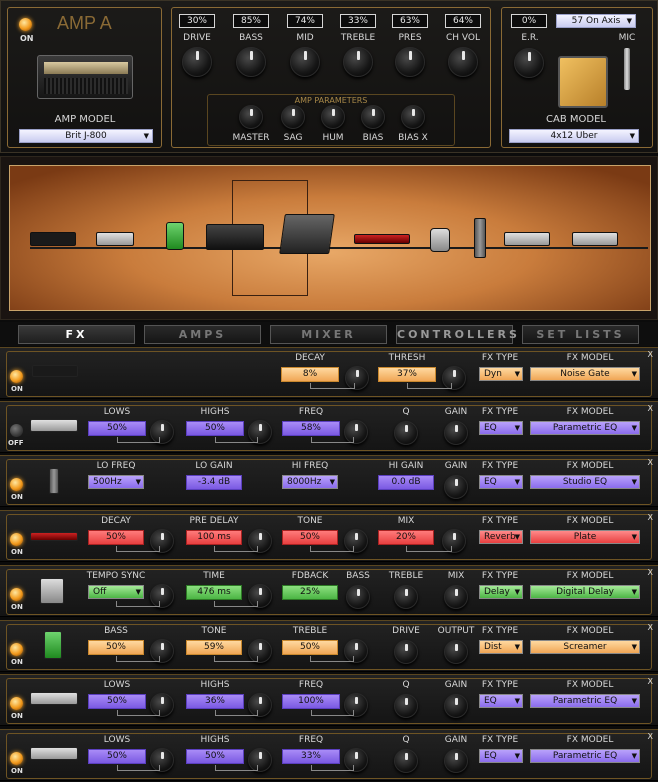 This screenshot has height=782, width=658. Describe the element at coordinates (382, 239) in the screenshot. I see `chain-plate-reverb` at that location.